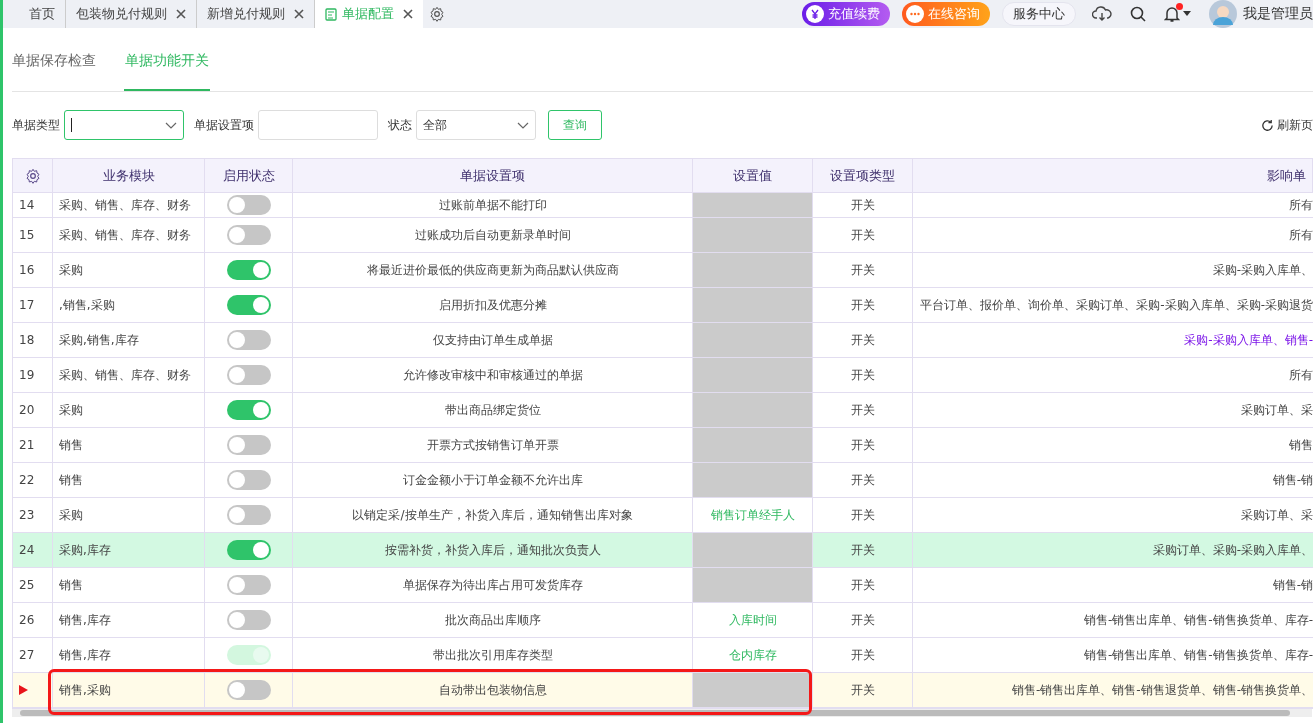 The height and width of the screenshot is (723, 1313). I want to click on chevron-icon, so click(171, 125).